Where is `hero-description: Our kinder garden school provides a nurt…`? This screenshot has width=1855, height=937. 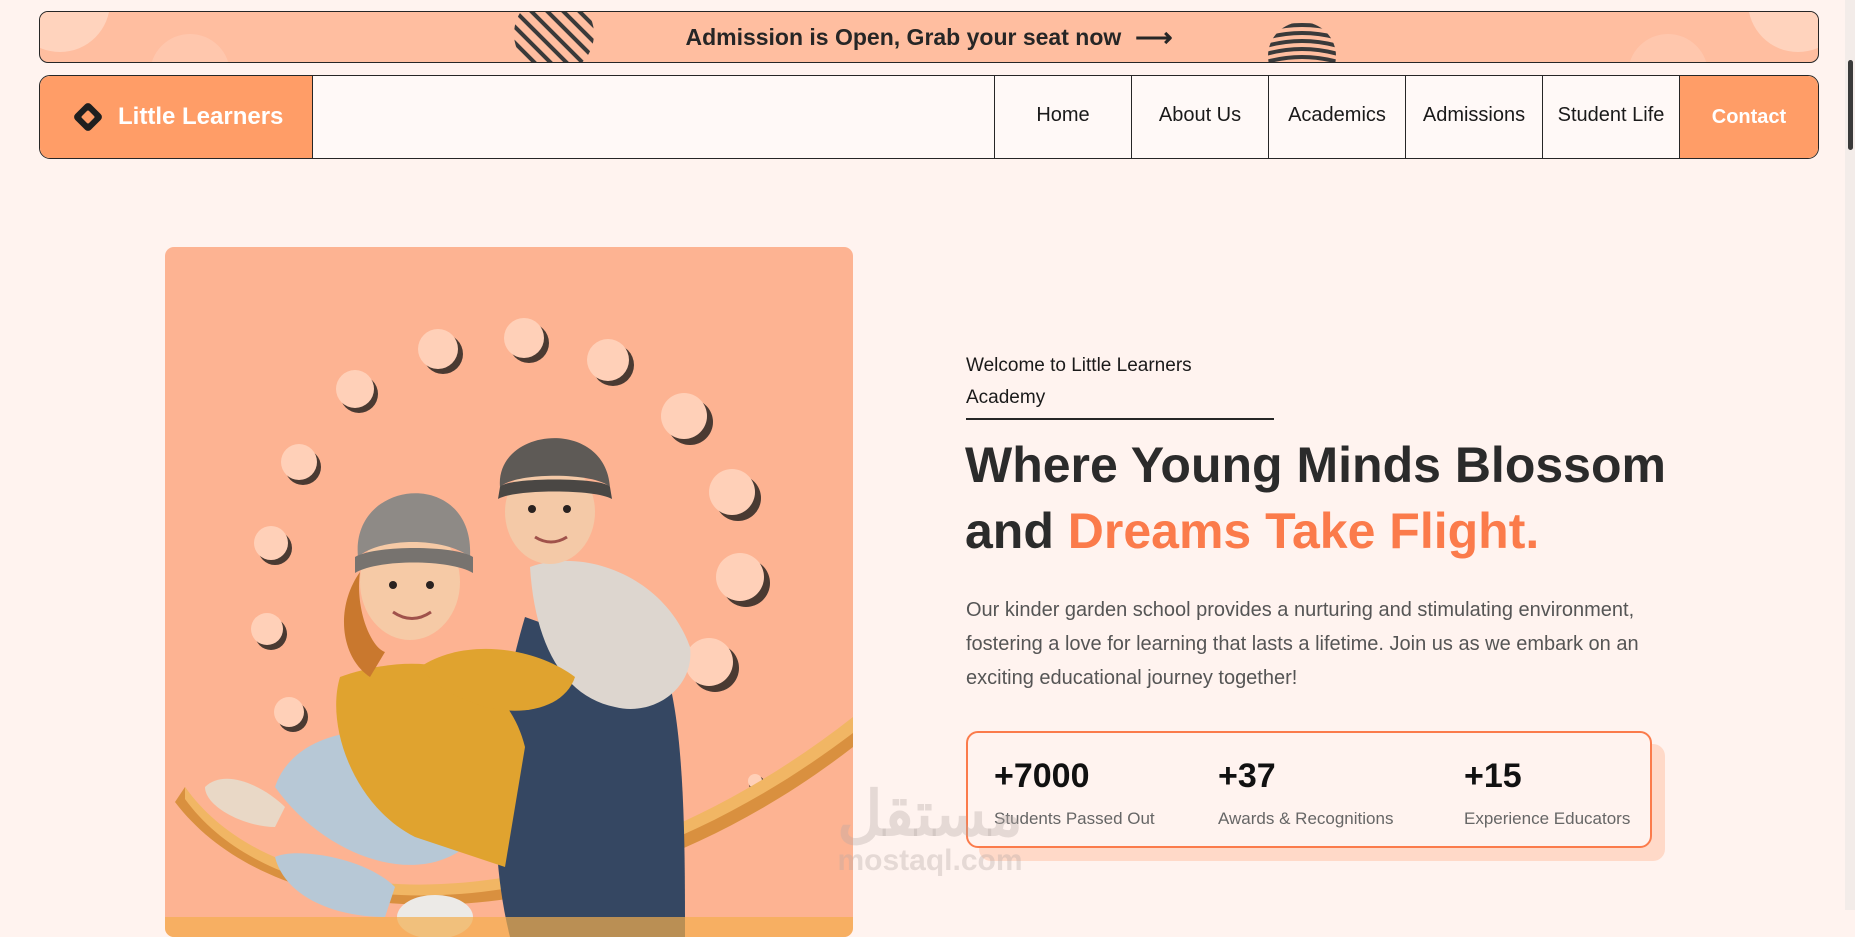
hero-description: Our kinder garden school provides a nurt… is located at coordinates (1302, 644).